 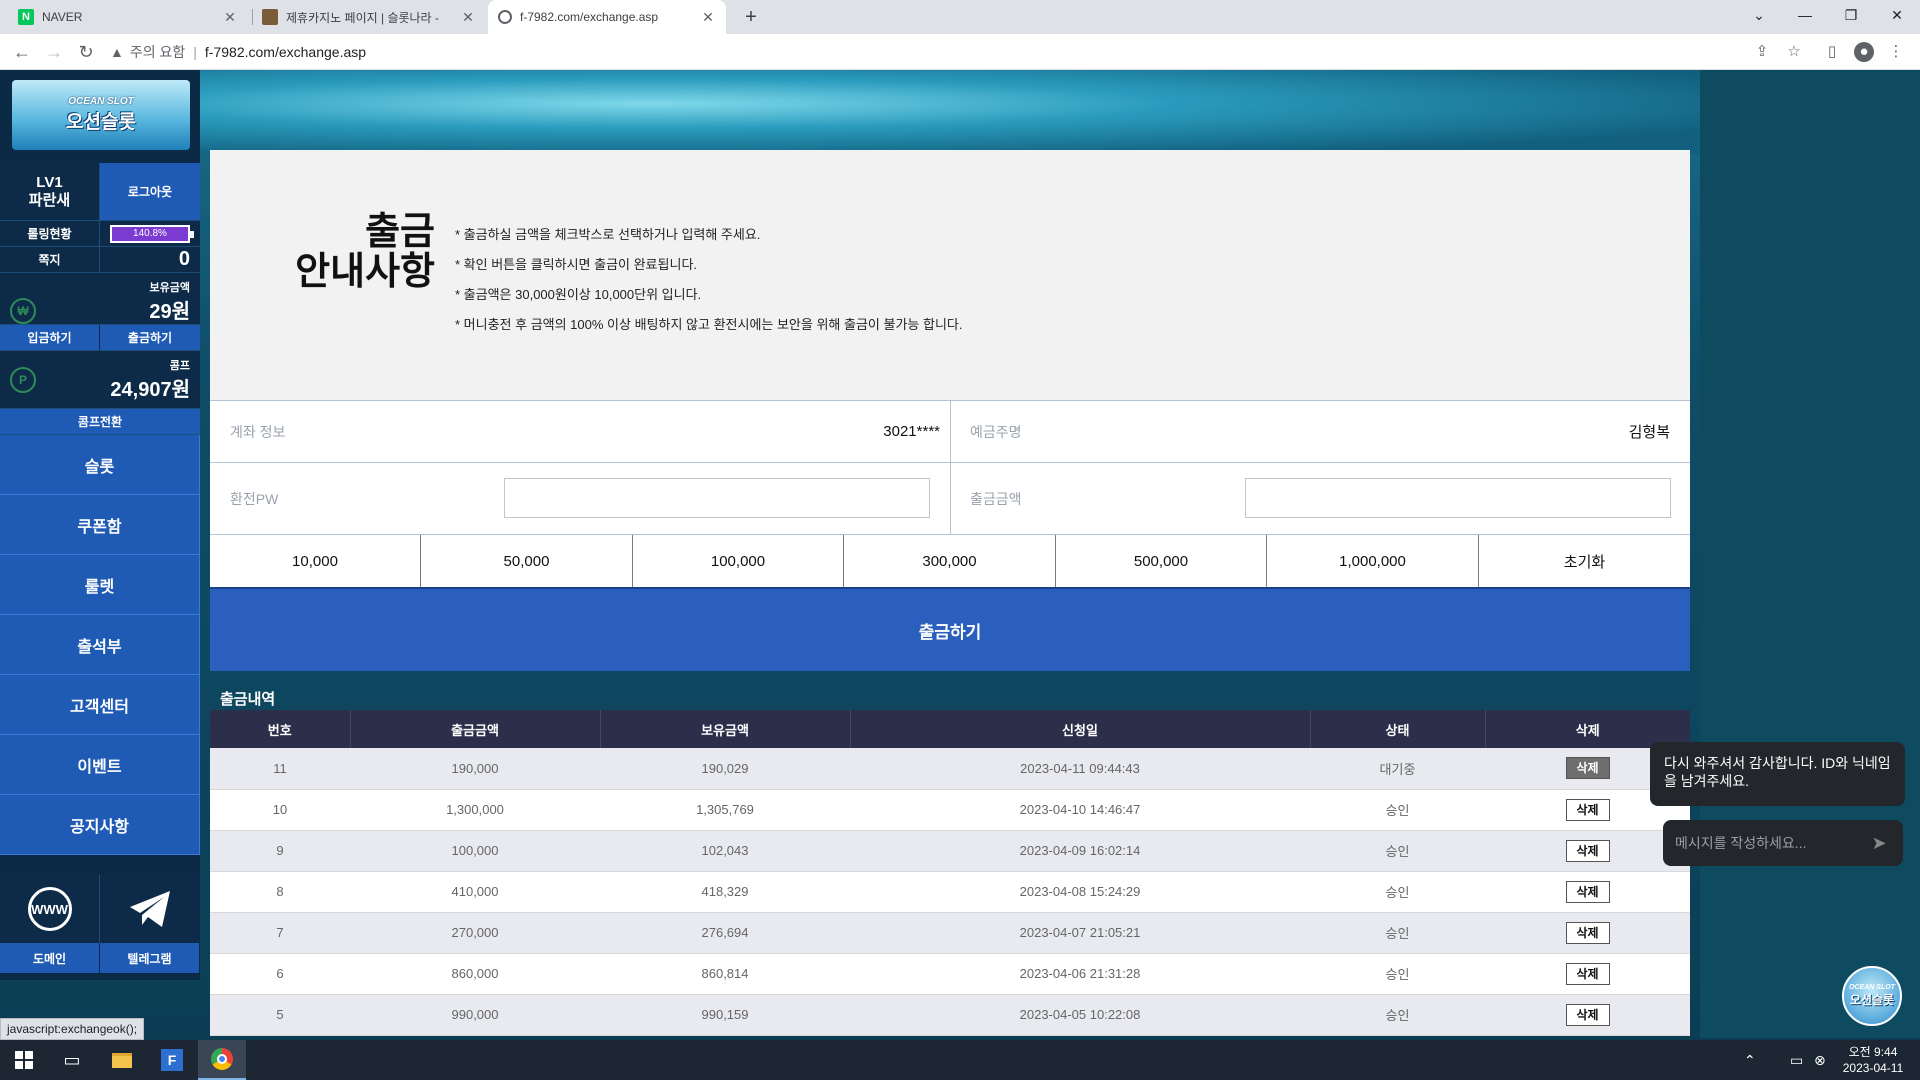 What do you see at coordinates (725, 974) in the screenshot?
I see `cell-balance: 860,814` at bounding box center [725, 974].